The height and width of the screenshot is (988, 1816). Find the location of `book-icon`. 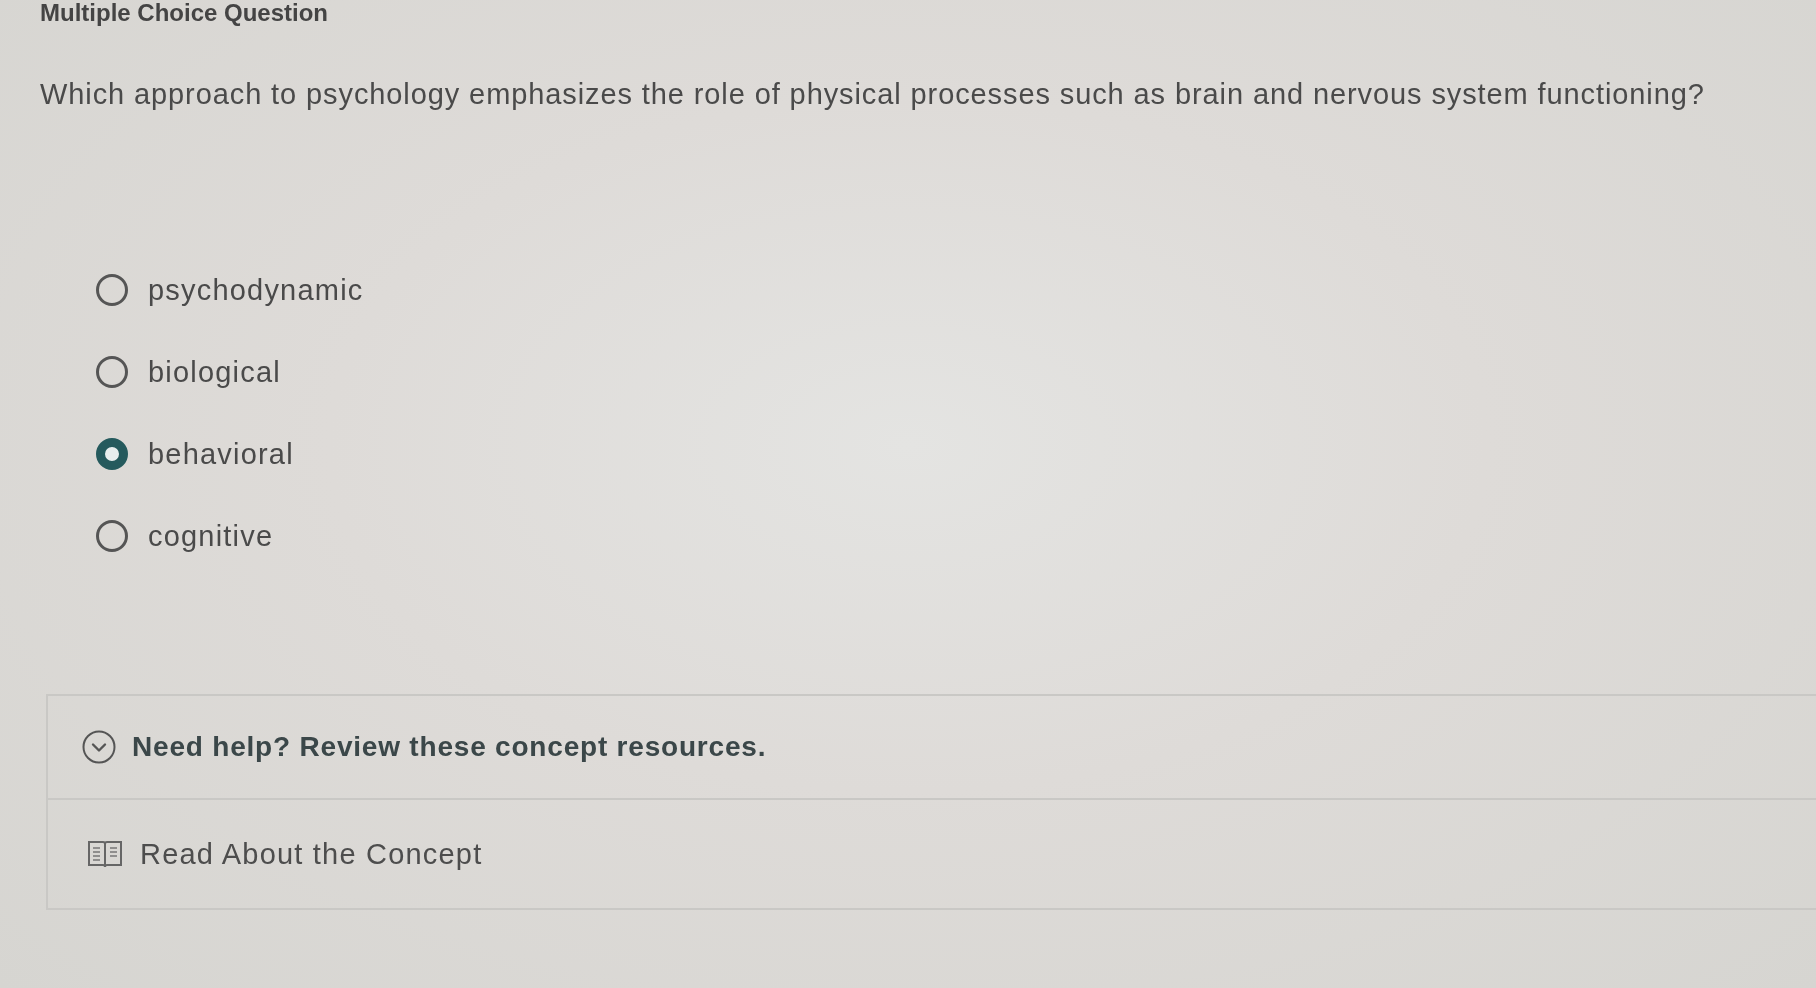

book-icon is located at coordinates (105, 854).